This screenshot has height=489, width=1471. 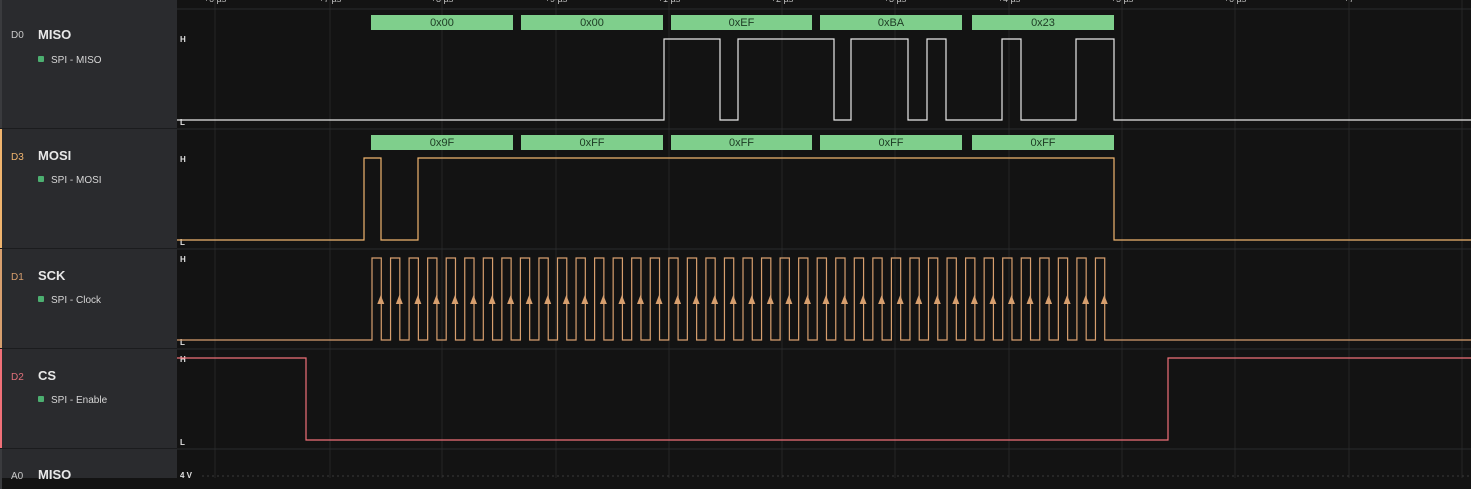 What do you see at coordinates (17, 476) in the screenshot?
I see `channel-number: A0` at bounding box center [17, 476].